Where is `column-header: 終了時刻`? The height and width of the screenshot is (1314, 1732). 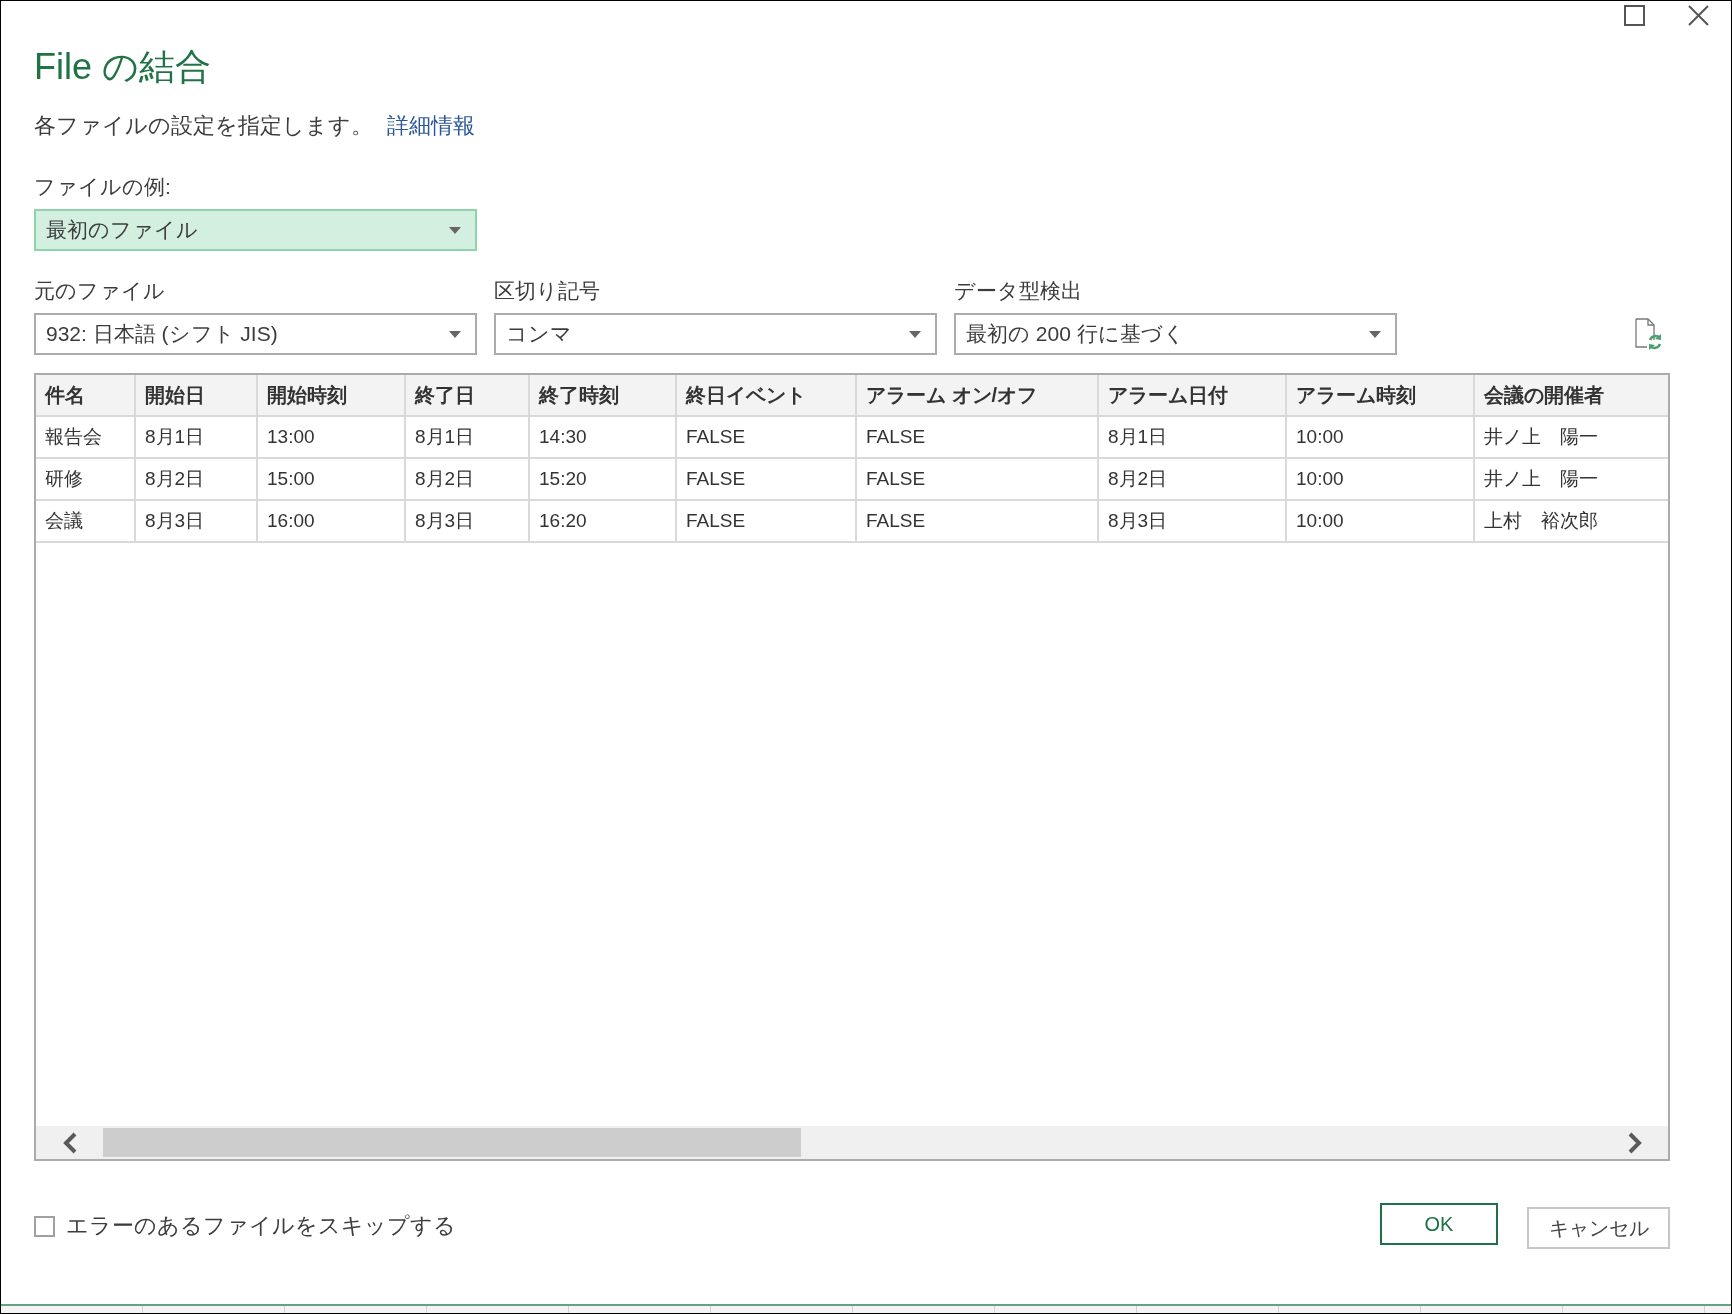
column-header: 終了時刻 is located at coordinates (602, 395).